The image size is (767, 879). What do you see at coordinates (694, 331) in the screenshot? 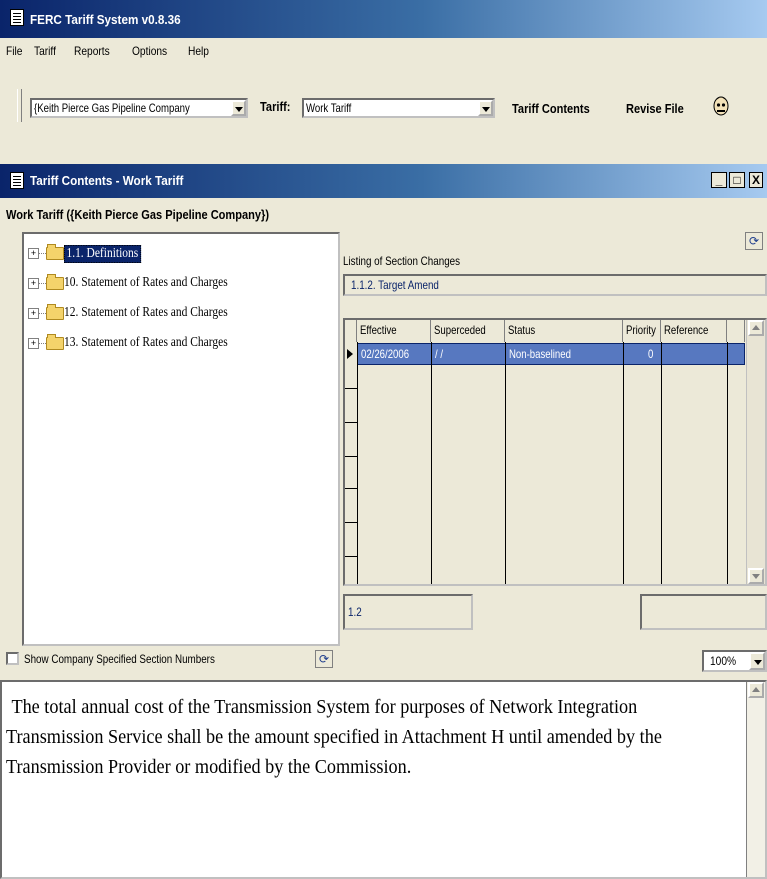
I see `column-header: Reference` at bounding box center [694, 331].